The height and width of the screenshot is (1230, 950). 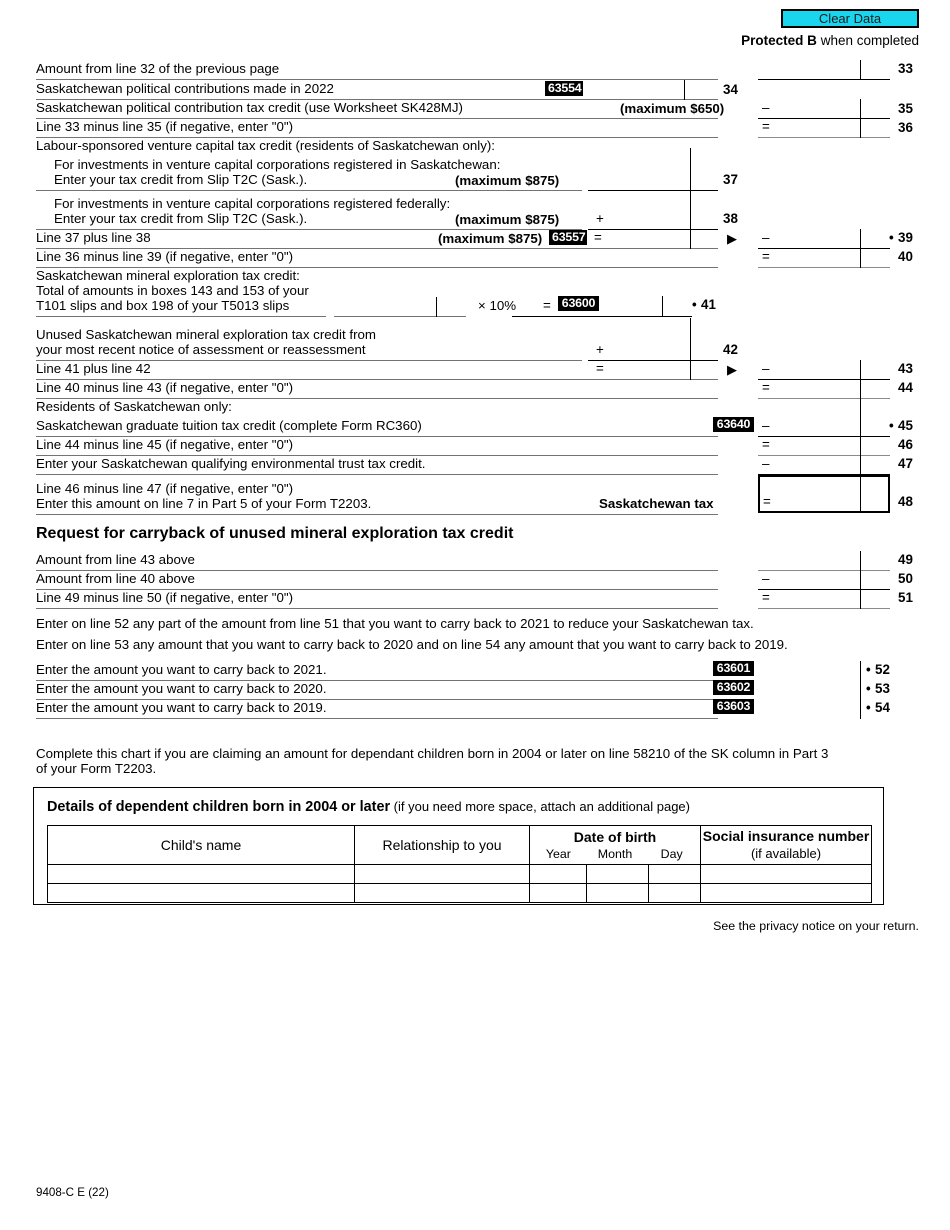 I want to click on row-51-rule, so click(x=377, y=608).